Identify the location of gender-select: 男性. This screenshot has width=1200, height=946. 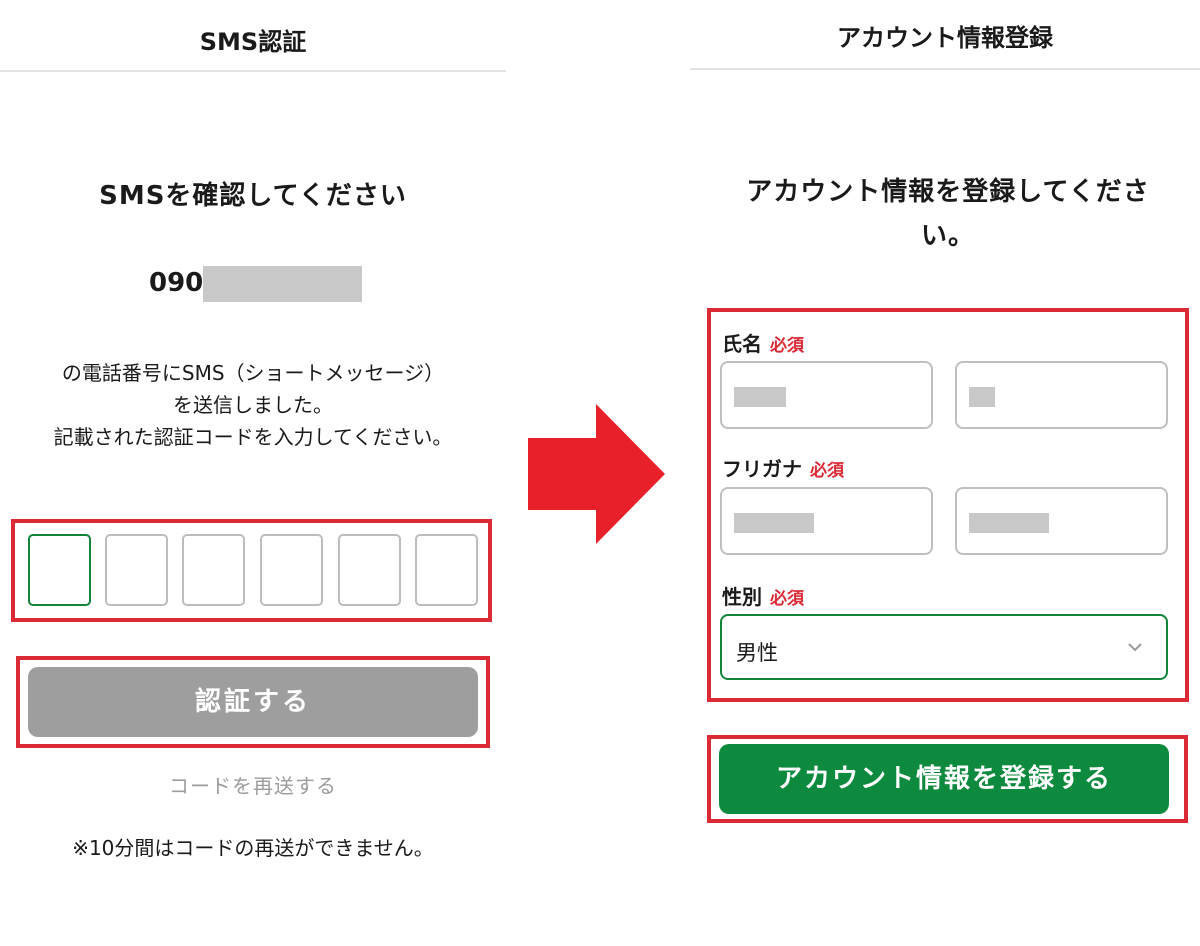
(944, 647).